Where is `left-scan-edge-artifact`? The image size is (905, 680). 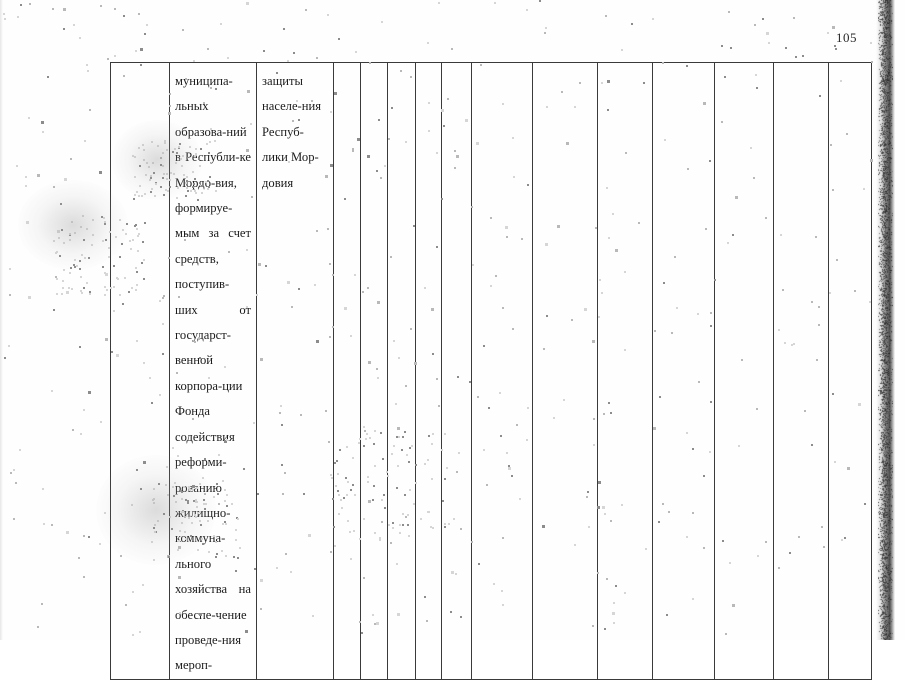 left-scan-edge-artifact is located at coordinates (1, 320).